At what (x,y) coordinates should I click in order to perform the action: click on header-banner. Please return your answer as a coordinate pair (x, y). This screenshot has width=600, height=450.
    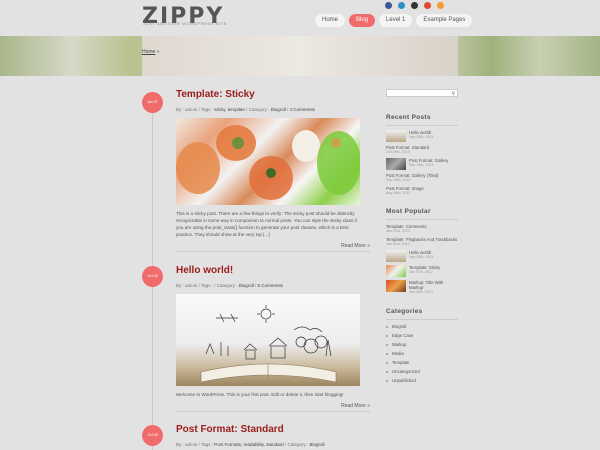
    Looking at the image, I should click on (300, 56).